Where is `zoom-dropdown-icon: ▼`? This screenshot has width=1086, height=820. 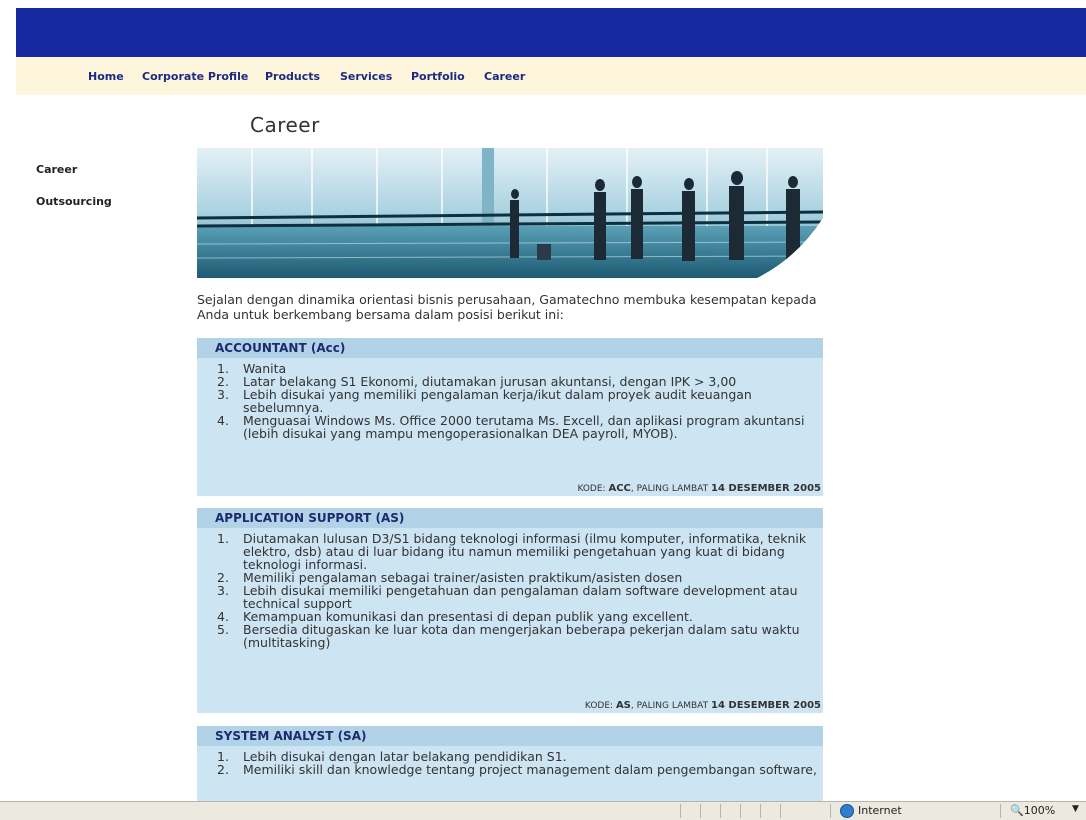 zoom-dropdown-icon: ▼ is located at coordinates (1075, 809).